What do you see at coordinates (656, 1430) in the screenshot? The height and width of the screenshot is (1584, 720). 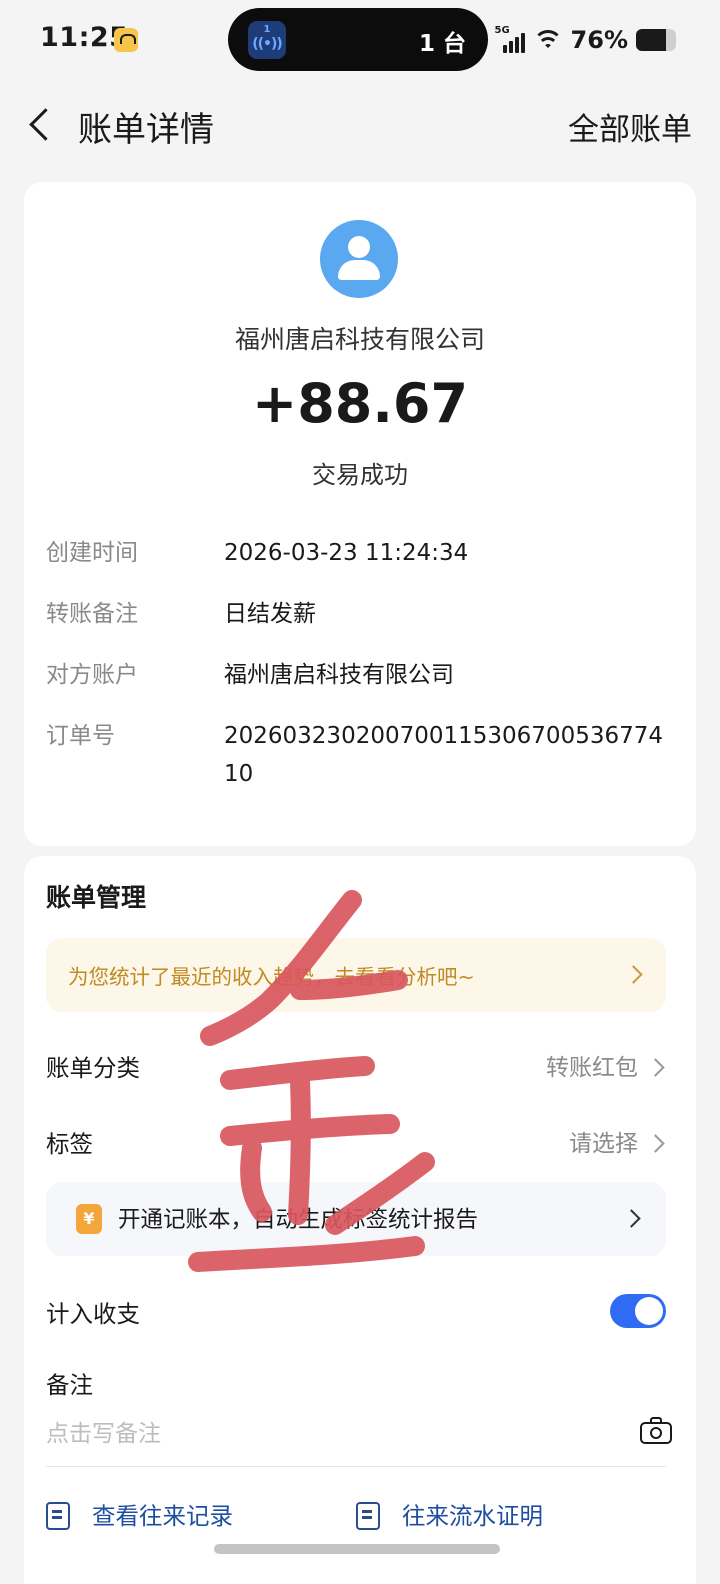 I see `camera-icon` at bounding box center [656, 1430].